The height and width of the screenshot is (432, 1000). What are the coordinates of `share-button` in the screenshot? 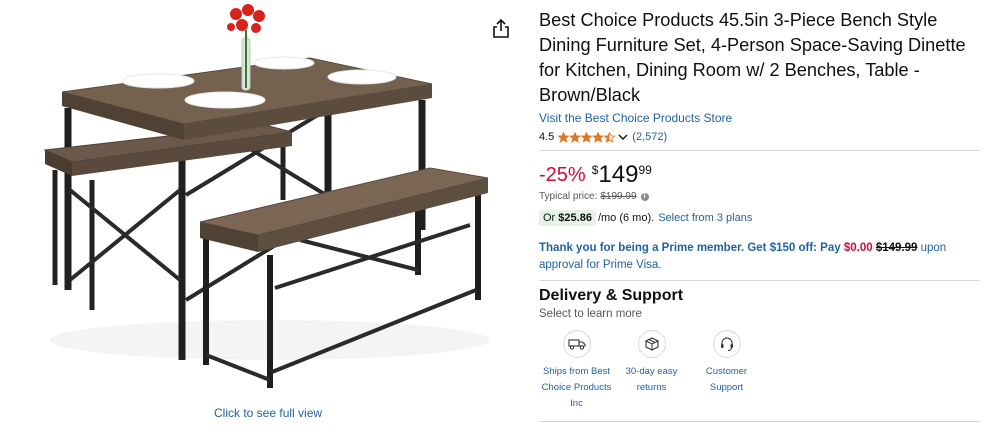 It's located at (501, 29).